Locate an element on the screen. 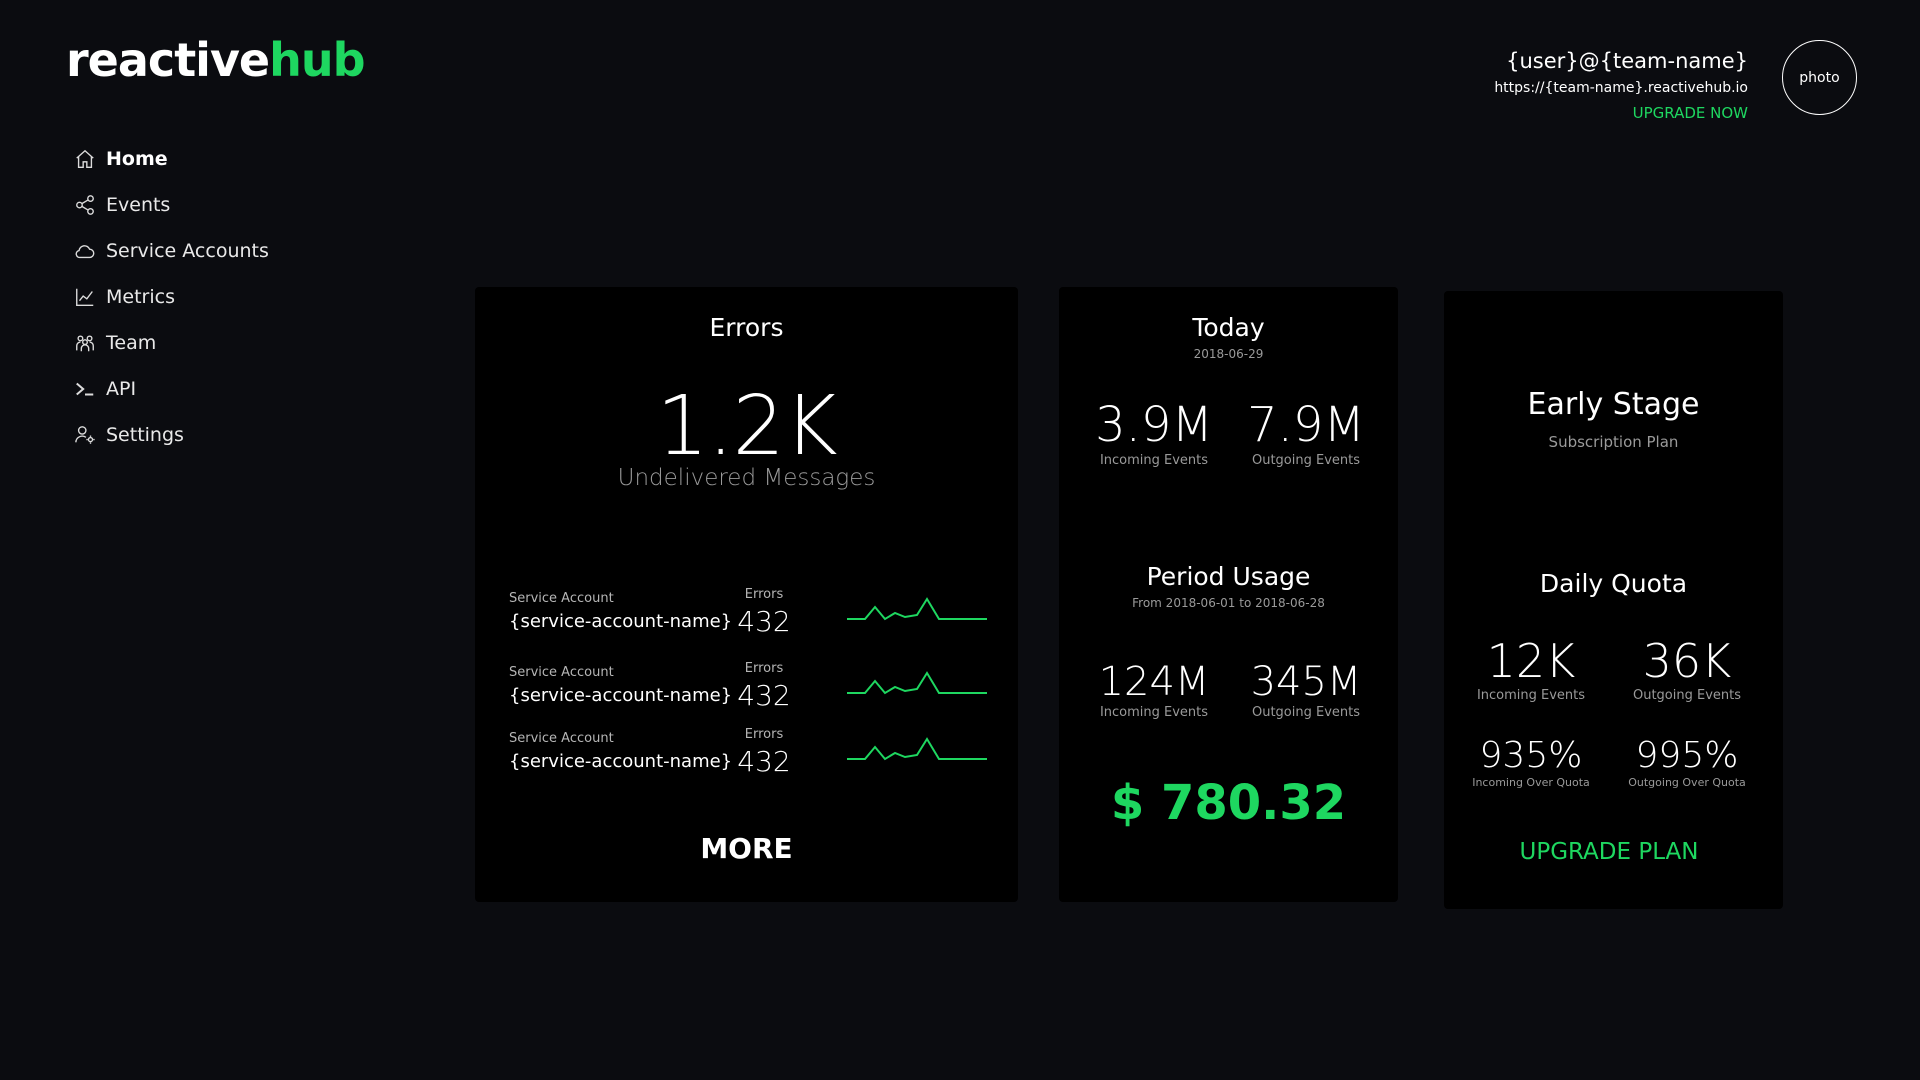 The width and height of the screenshot is (1920, 1080). avatar-label: photo is located at coordinates (1819, 77).